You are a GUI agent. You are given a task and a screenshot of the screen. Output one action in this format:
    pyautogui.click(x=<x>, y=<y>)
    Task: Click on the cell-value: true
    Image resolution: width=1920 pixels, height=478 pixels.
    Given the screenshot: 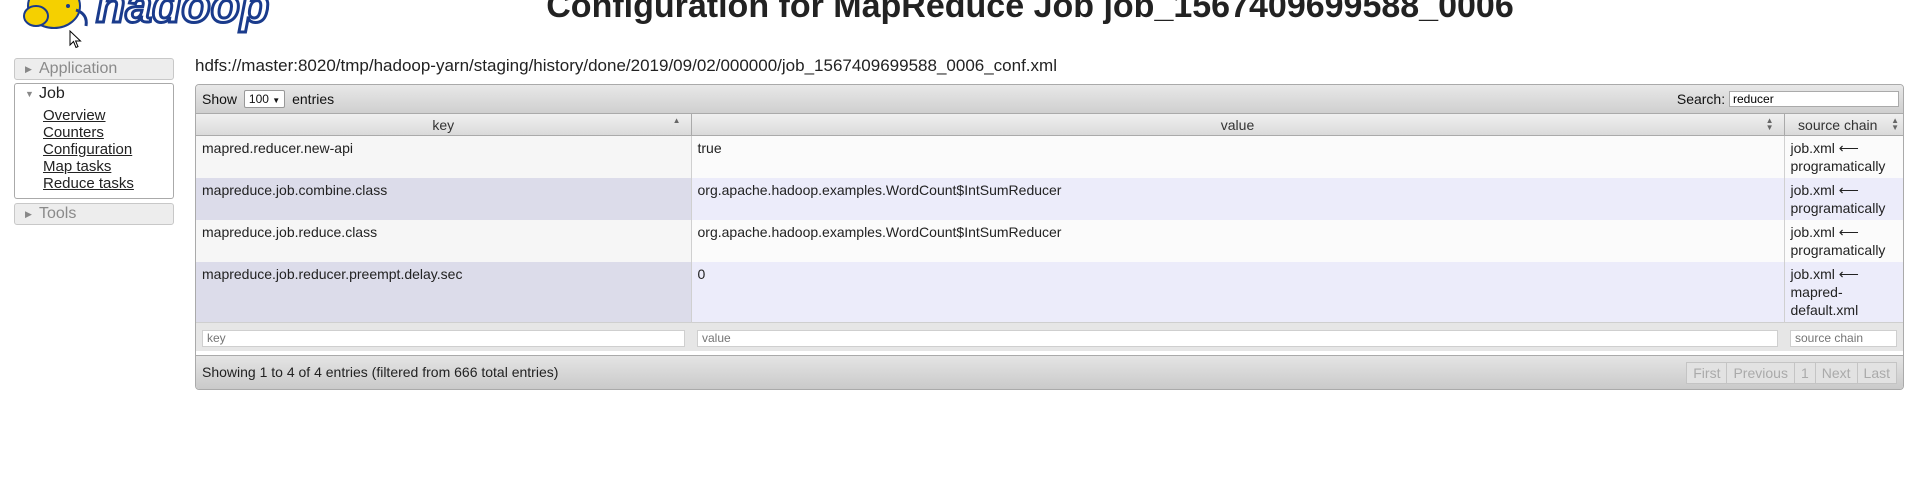 What is the action you would take?
    pyautogui.click(x=1238, y=156)
    